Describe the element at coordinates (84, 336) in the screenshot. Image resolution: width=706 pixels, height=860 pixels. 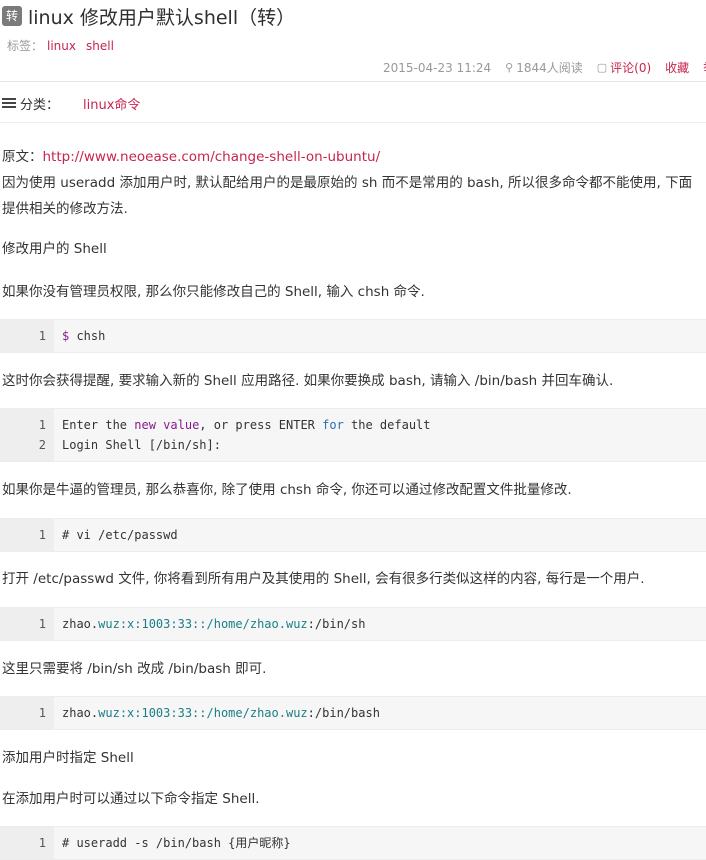
I see `code-line: $ chsh` at that location.